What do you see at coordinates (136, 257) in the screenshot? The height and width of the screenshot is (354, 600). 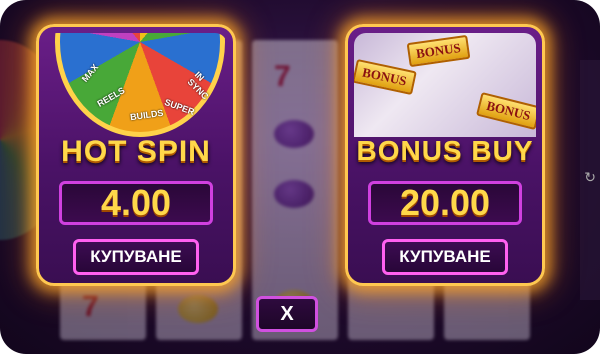 I see `hot-spin-buy-button: КУПУВАНЕ` at bounding box center [136, 257].